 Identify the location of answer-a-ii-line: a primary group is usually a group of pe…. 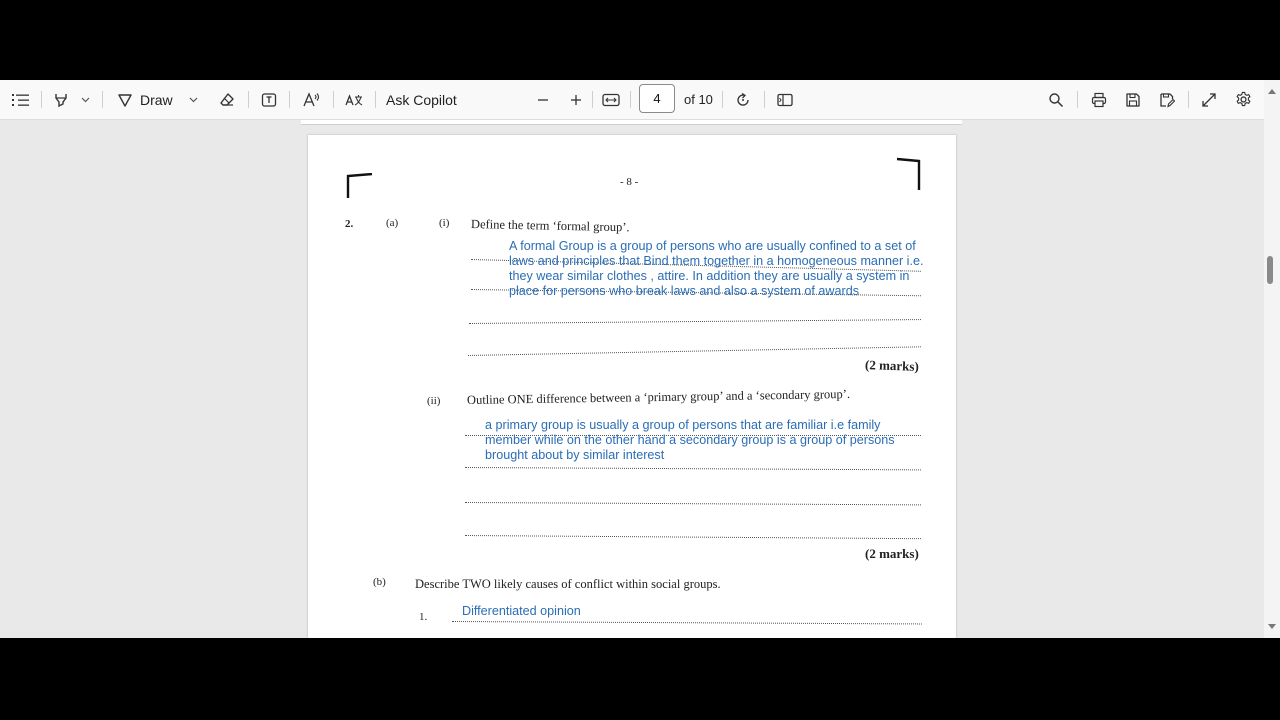
(683, 425).